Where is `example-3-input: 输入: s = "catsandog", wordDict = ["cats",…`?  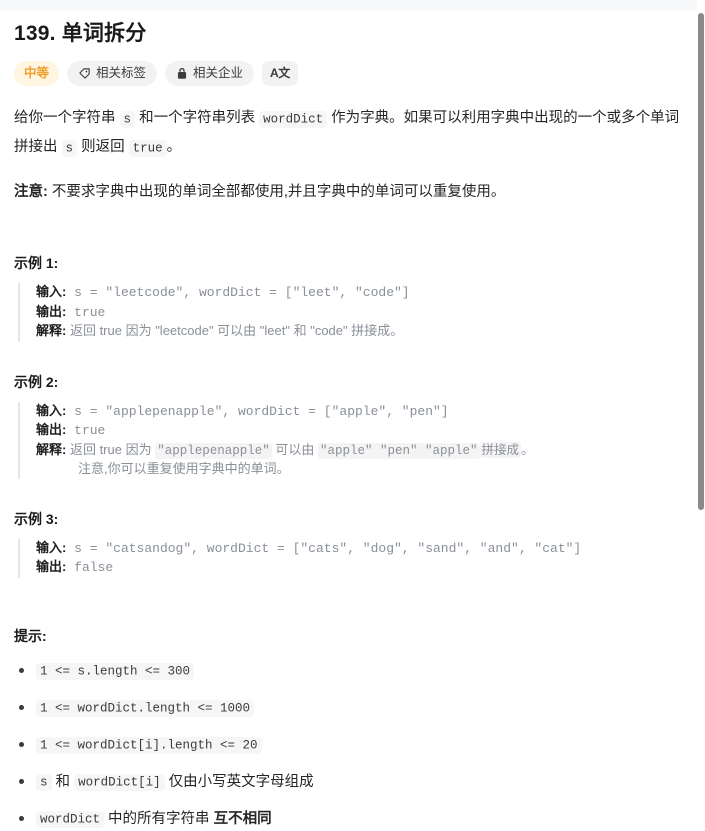
example-3-input: 输入: s = "catsandog", wordDict = ["cats",… is located at coordinates (359, 549).